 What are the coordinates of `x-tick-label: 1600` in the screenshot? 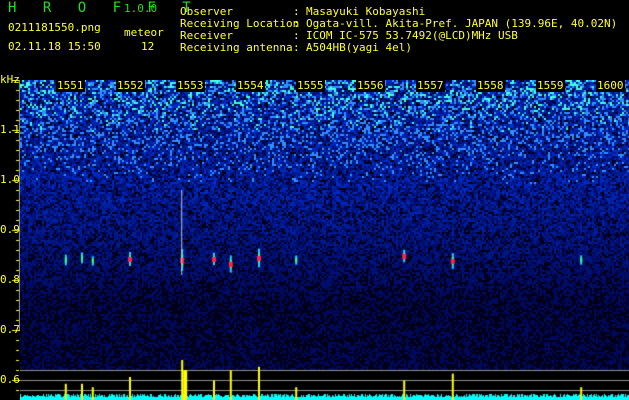 It's located at (610, 85).